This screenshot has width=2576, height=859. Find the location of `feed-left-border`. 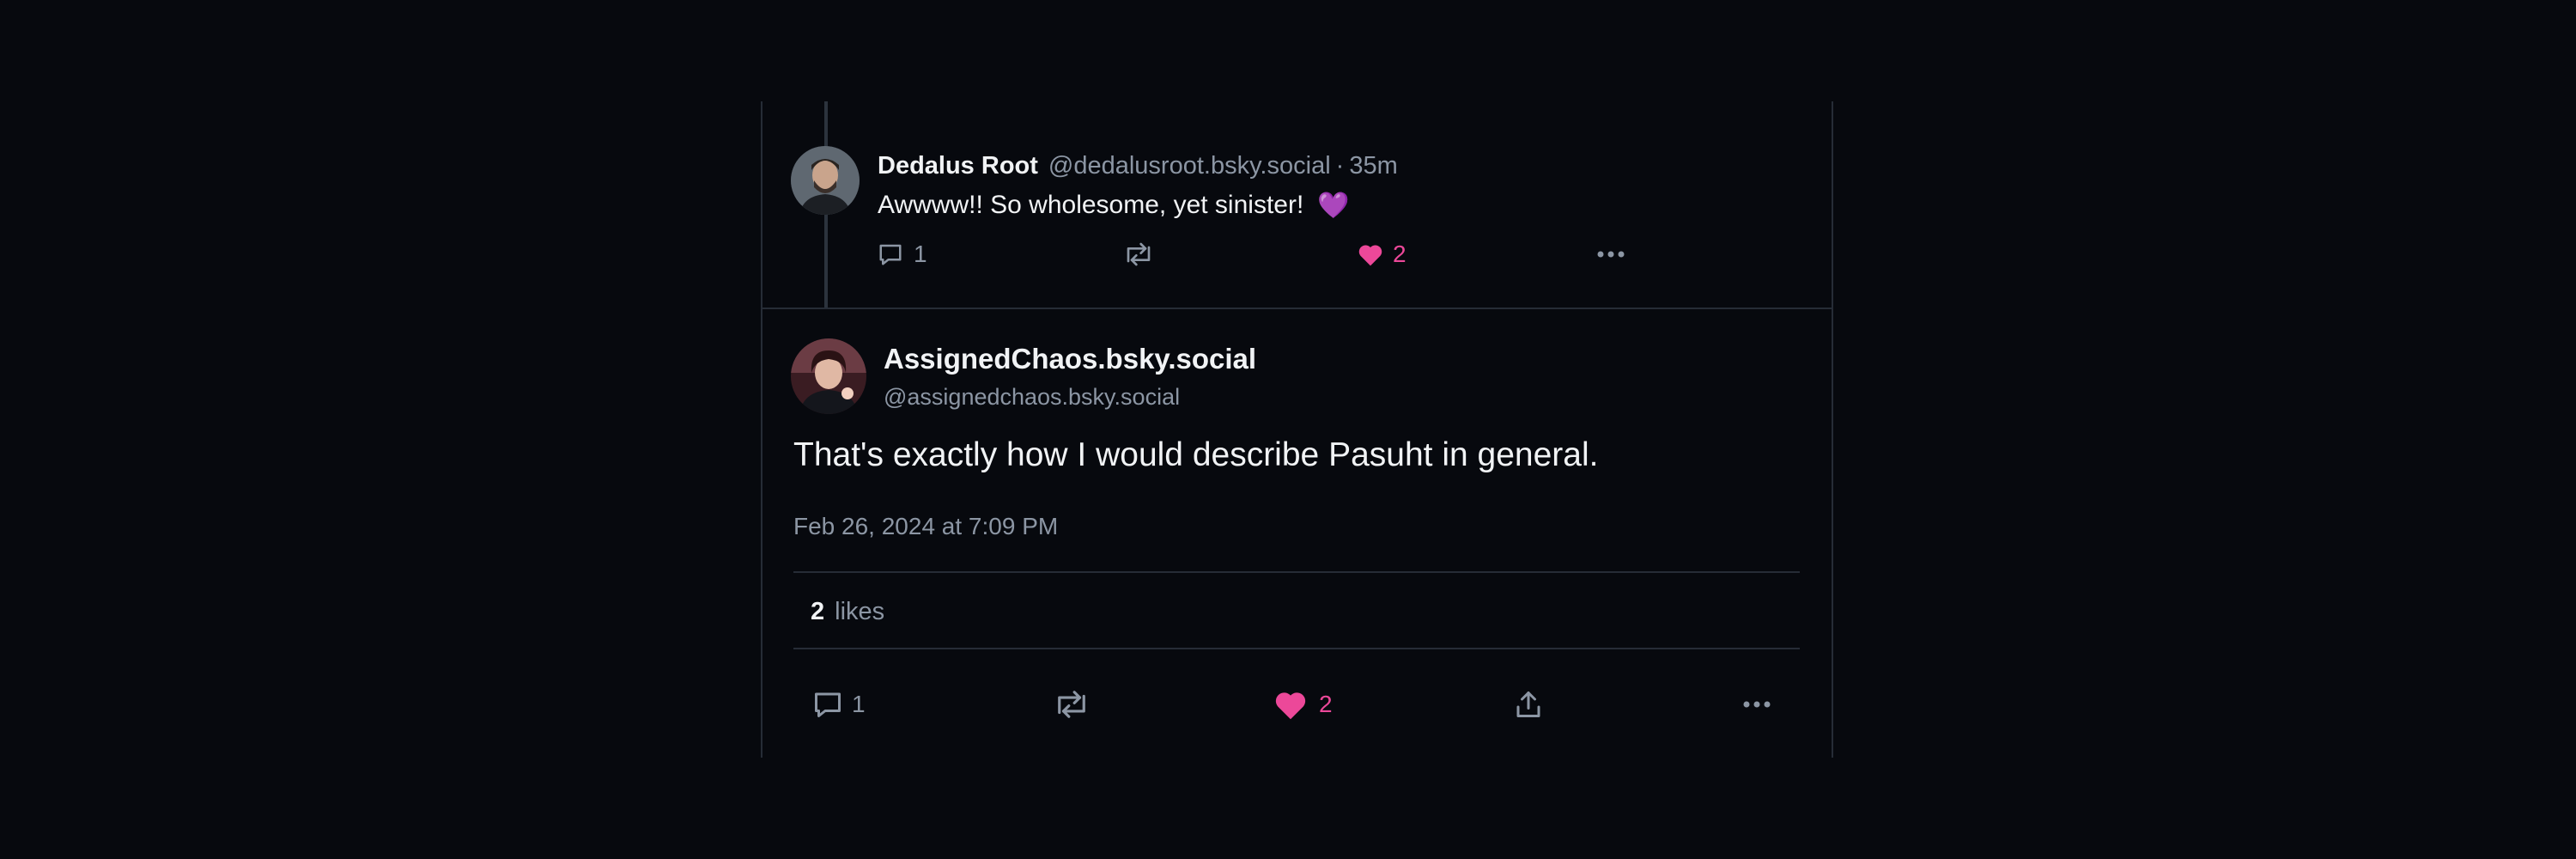

feed-left-border is located at coordinates (761, 430).